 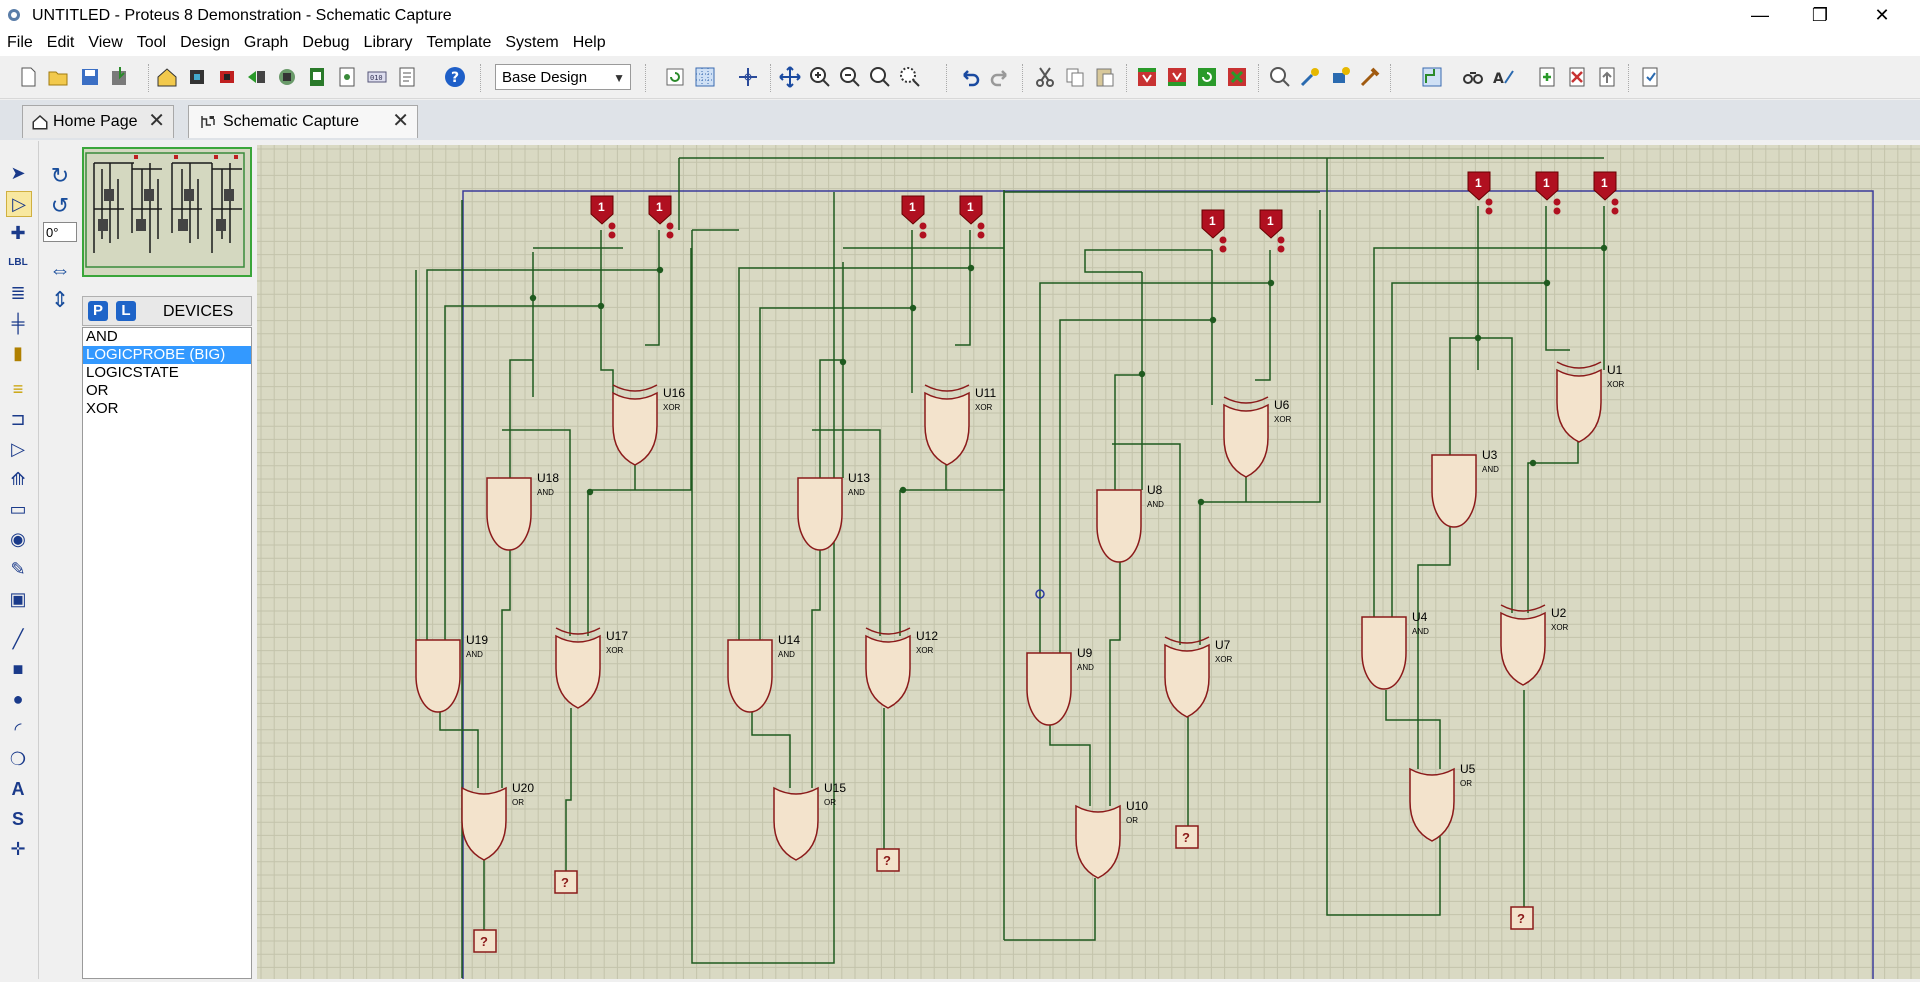 What do you see at coordinates (18, 599) in the screenshot?
I see `virtual-instrument-icon: ▣` at bounding box center [18, 599].